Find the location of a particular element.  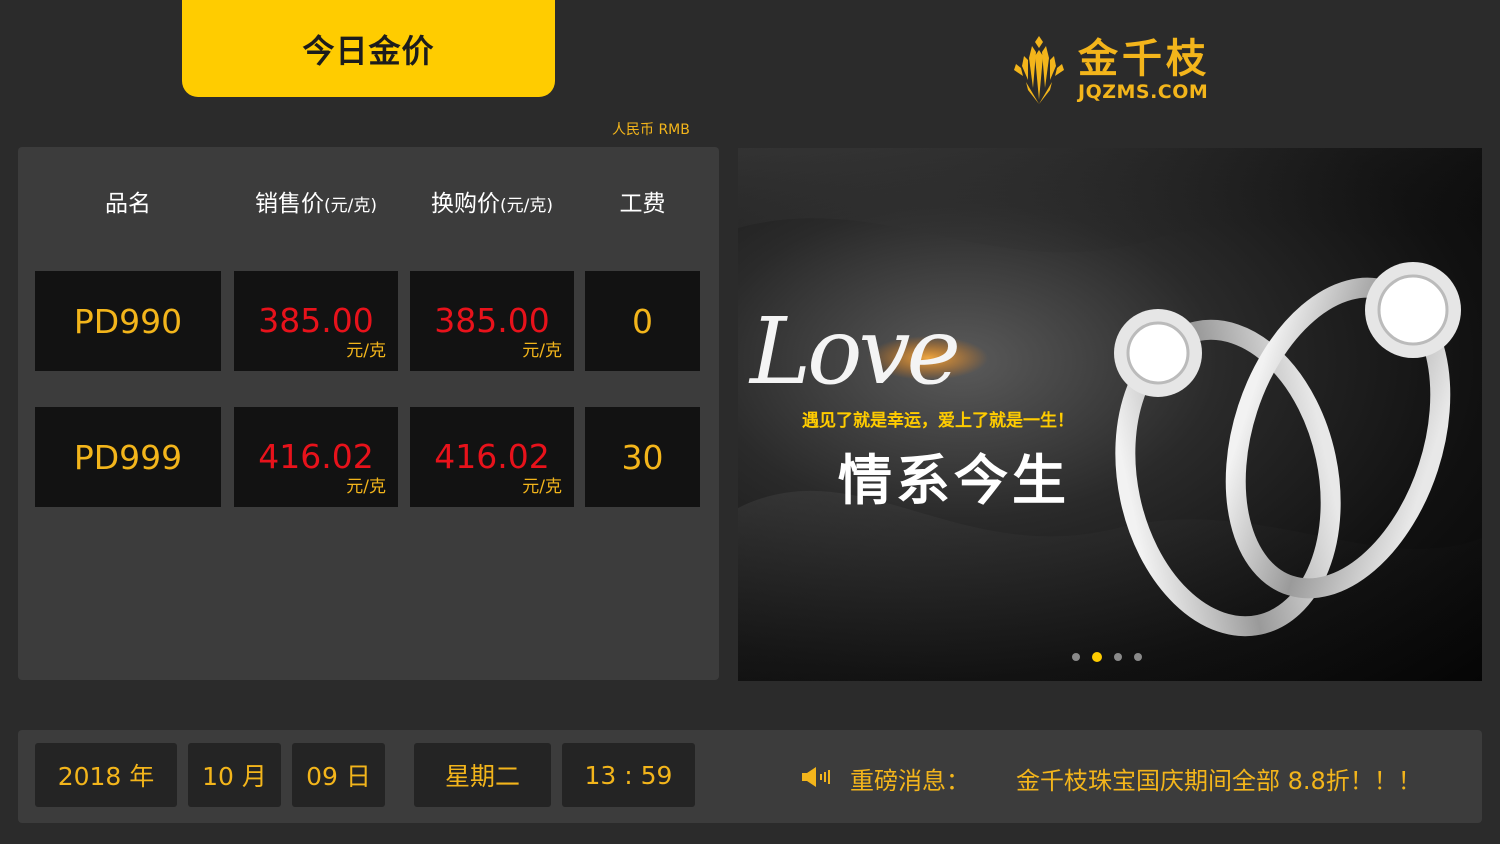

column-header-sale-price: 销售价(元/克) is located at coordinates (316, 204).